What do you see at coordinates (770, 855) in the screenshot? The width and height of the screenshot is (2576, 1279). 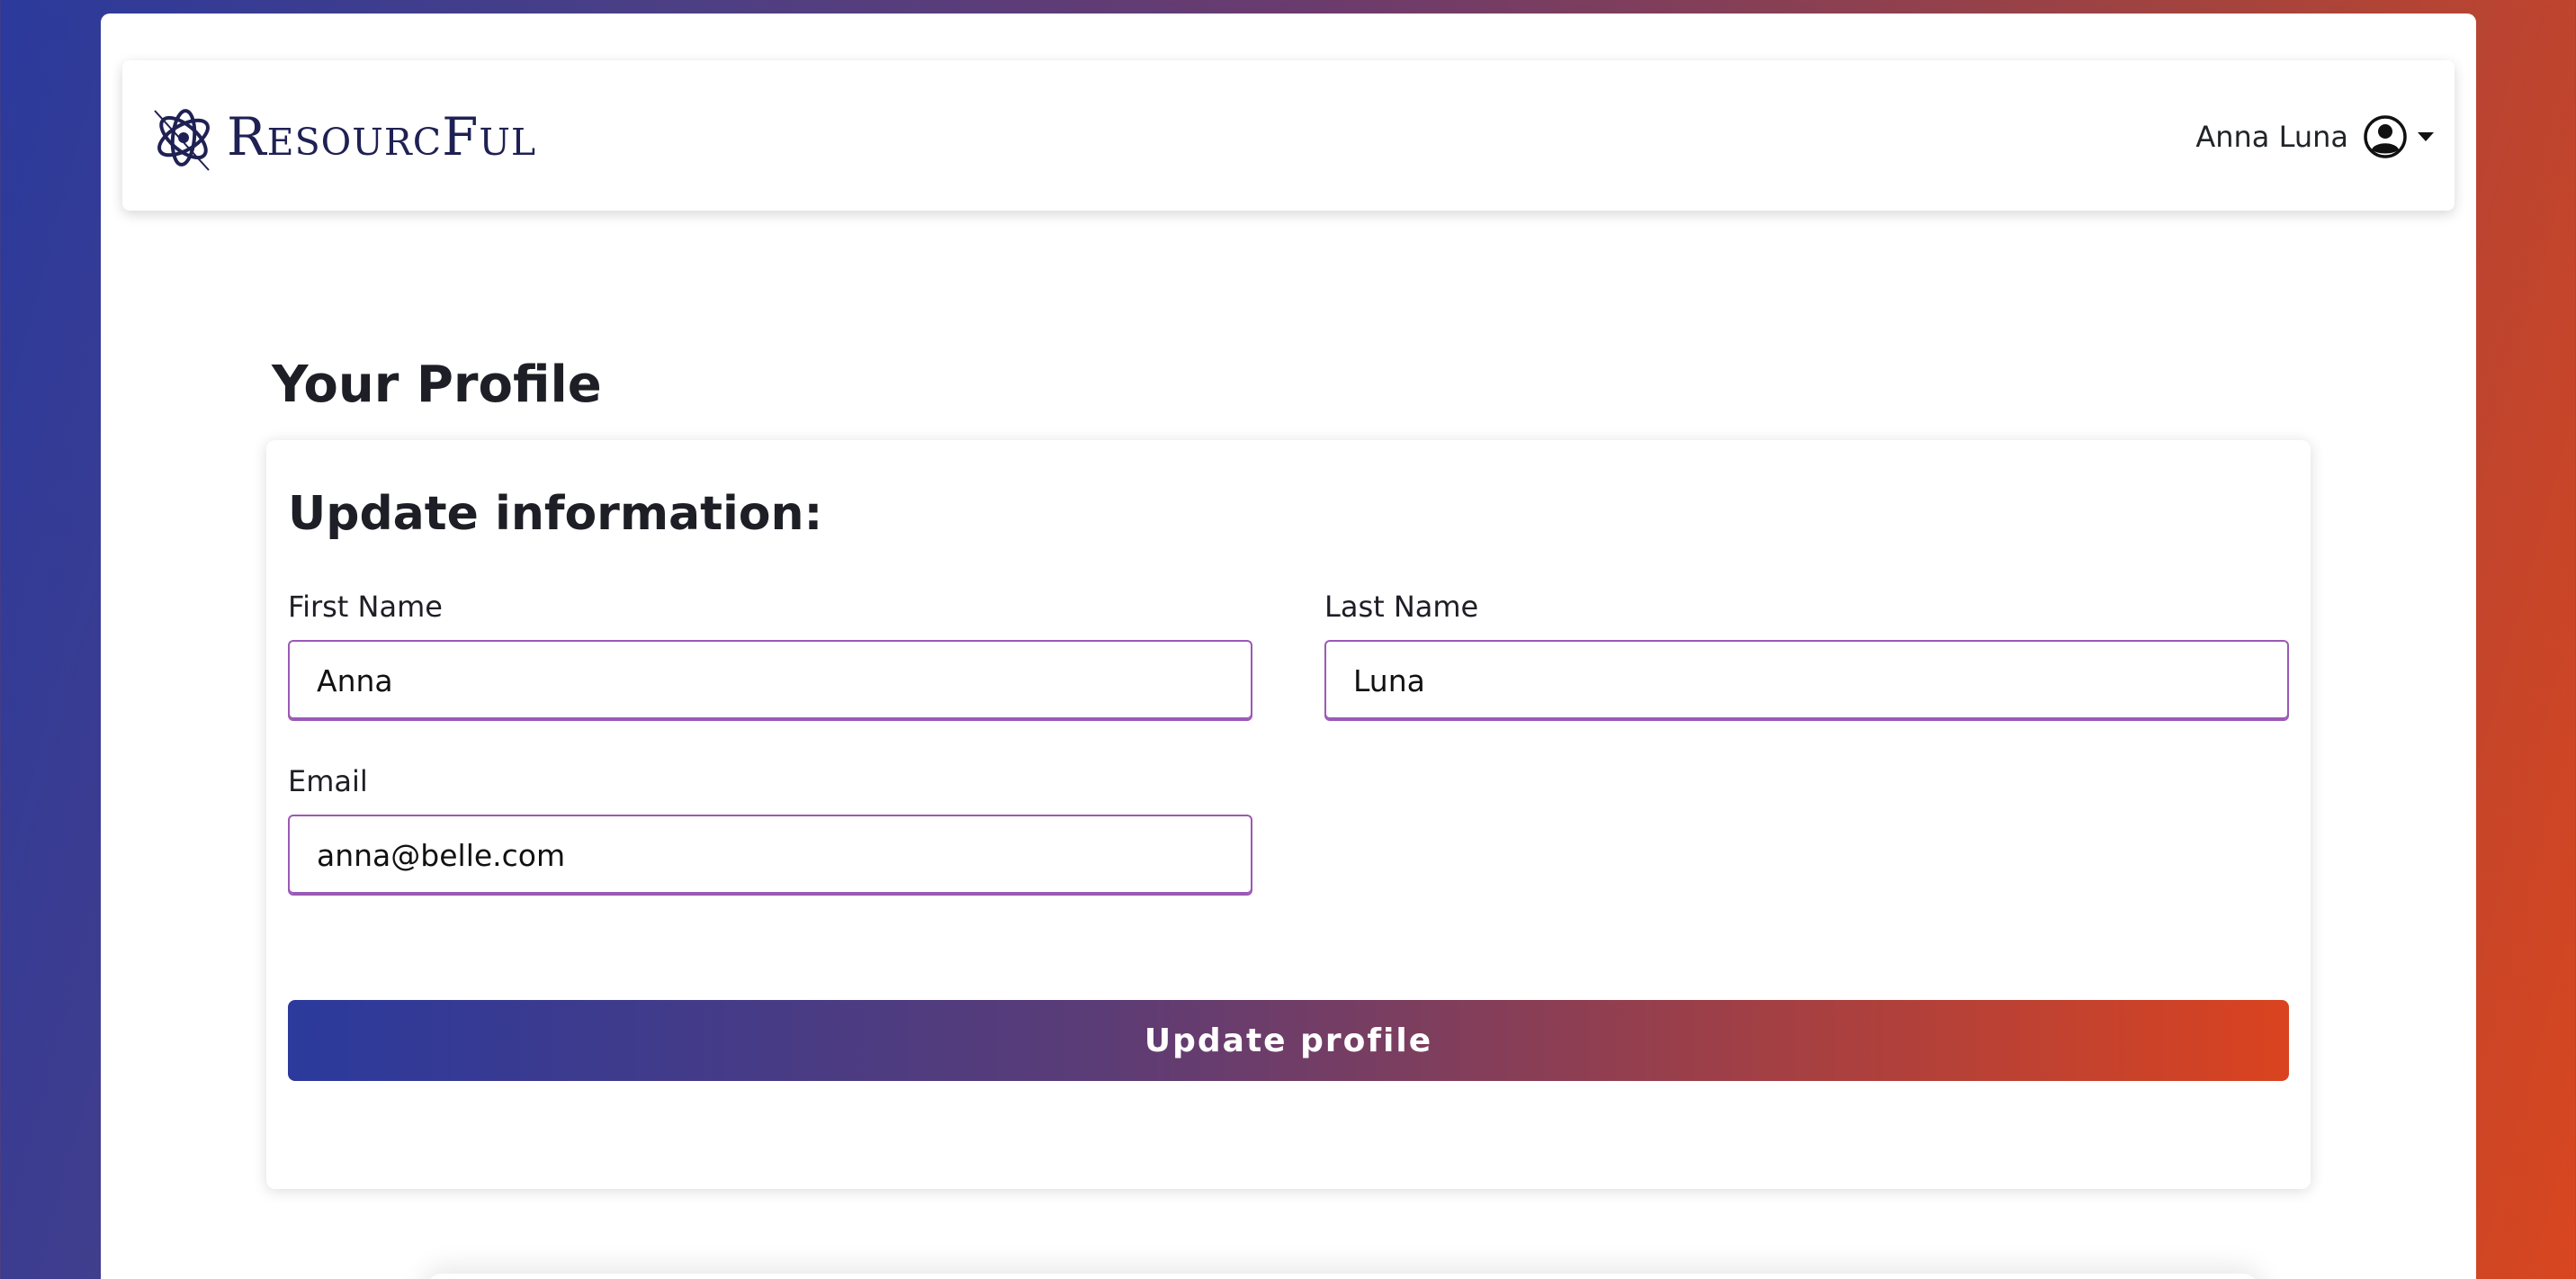 I see `email-input` at bounding box center [770, 855].